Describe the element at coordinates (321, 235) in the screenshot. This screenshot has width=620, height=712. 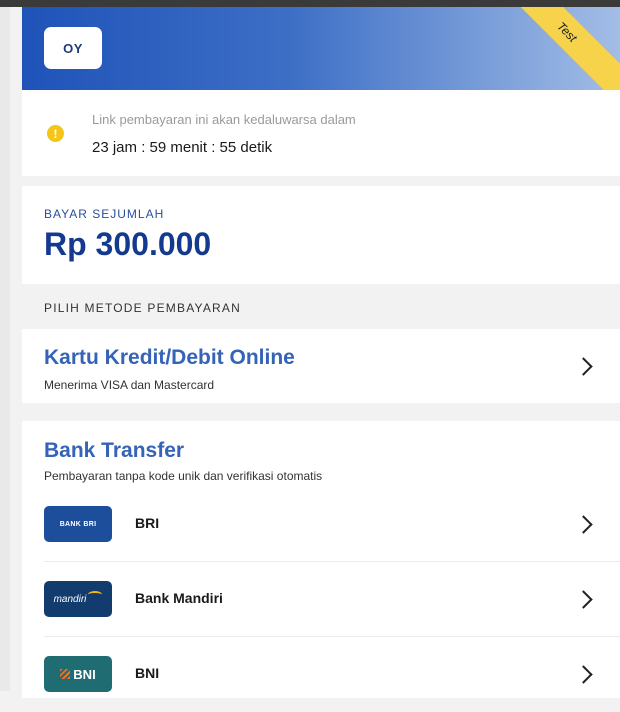
I see `amount-card: BAYAR SEJUMLAH Rp 300.000` at that location.